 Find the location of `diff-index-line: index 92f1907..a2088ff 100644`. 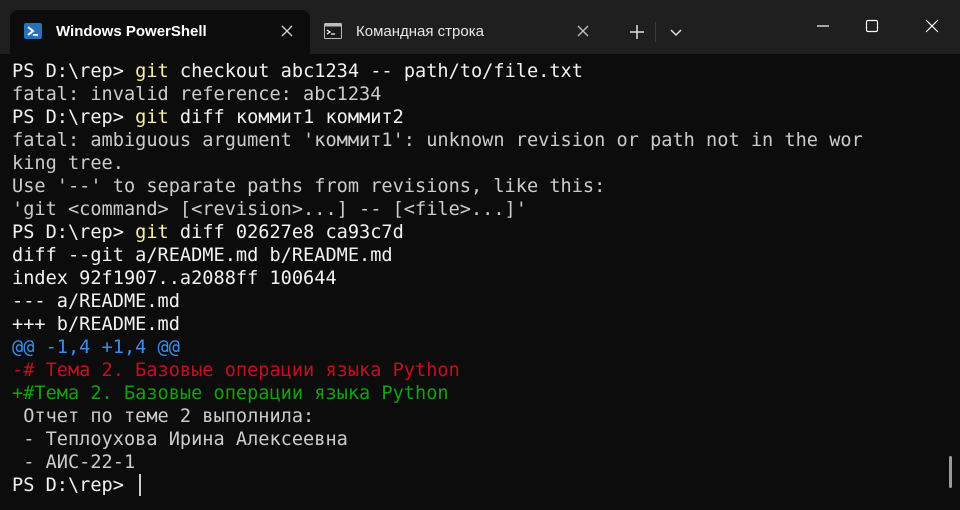

diff-index-line: index 92f1907..a2088ff 100644 is located at coordinates (174, 278).